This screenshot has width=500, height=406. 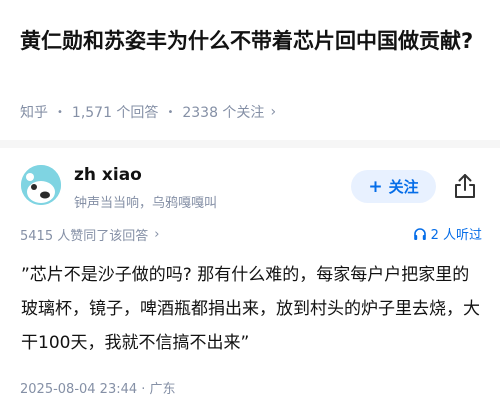 I want to click on vote-count: 5415 人赞同了该回答, so click(x=84, y=236).